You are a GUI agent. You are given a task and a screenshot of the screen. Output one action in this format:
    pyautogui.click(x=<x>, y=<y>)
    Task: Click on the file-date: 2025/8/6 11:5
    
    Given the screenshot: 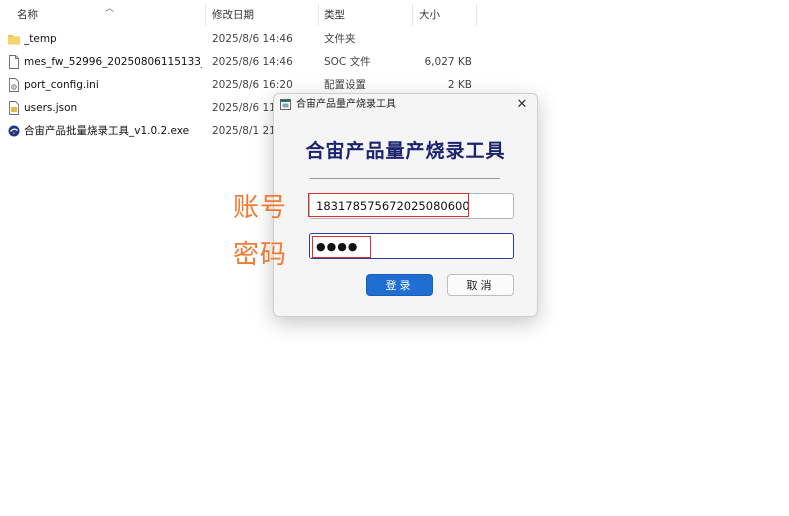 What is the action you would take?
    pyautogui.click(x=243, y=108)
    